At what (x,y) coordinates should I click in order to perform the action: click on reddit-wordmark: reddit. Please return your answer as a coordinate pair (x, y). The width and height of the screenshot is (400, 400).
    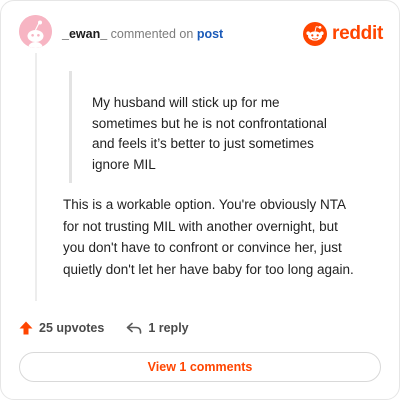
    Looking at the image, I should click on (357, 33).